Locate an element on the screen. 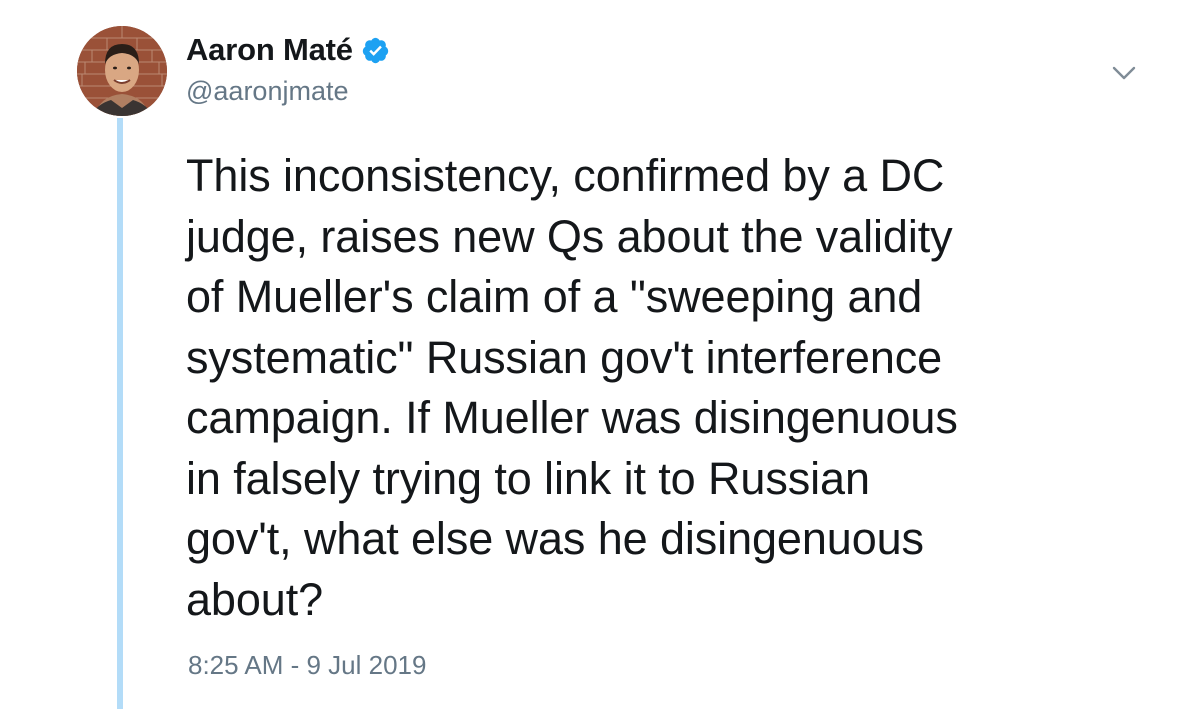 This screenshot has height=709, width=1200. user-handle: @aaronjmate is located at coordinates (288, 91).